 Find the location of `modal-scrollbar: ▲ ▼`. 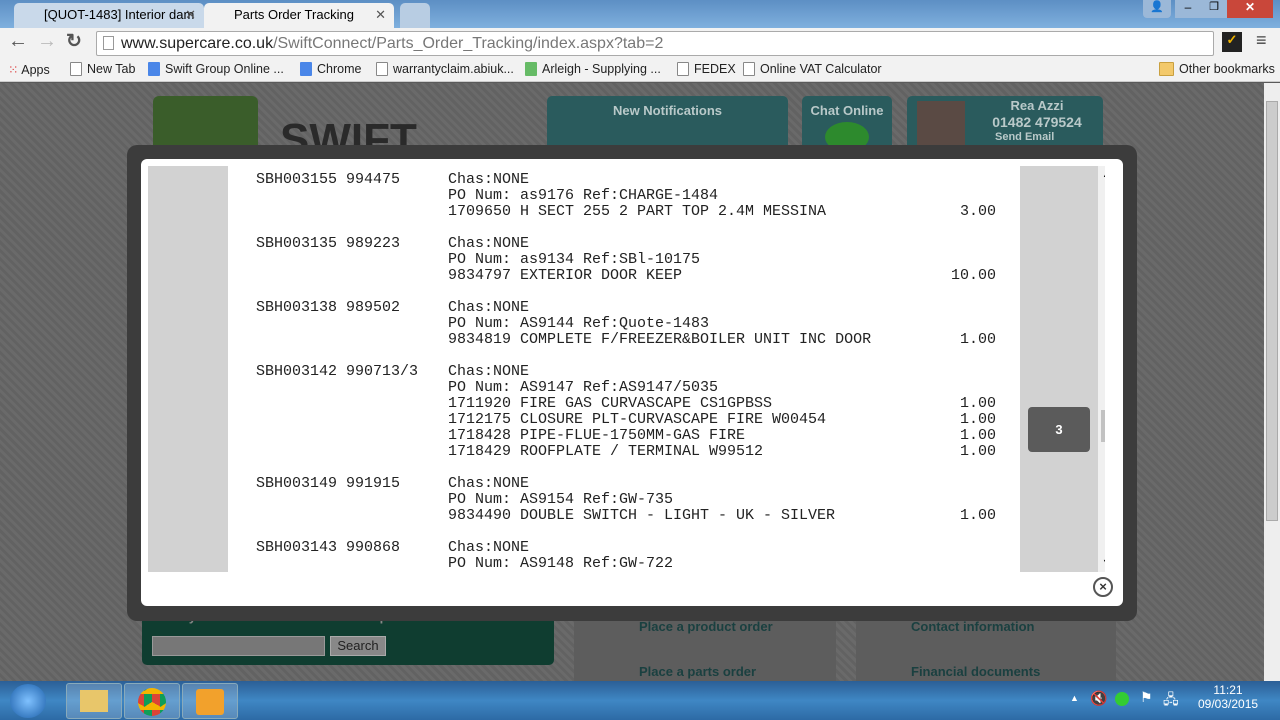

modal-scrollbar: ▲ ▼ is located at coordinates (1101, 369).